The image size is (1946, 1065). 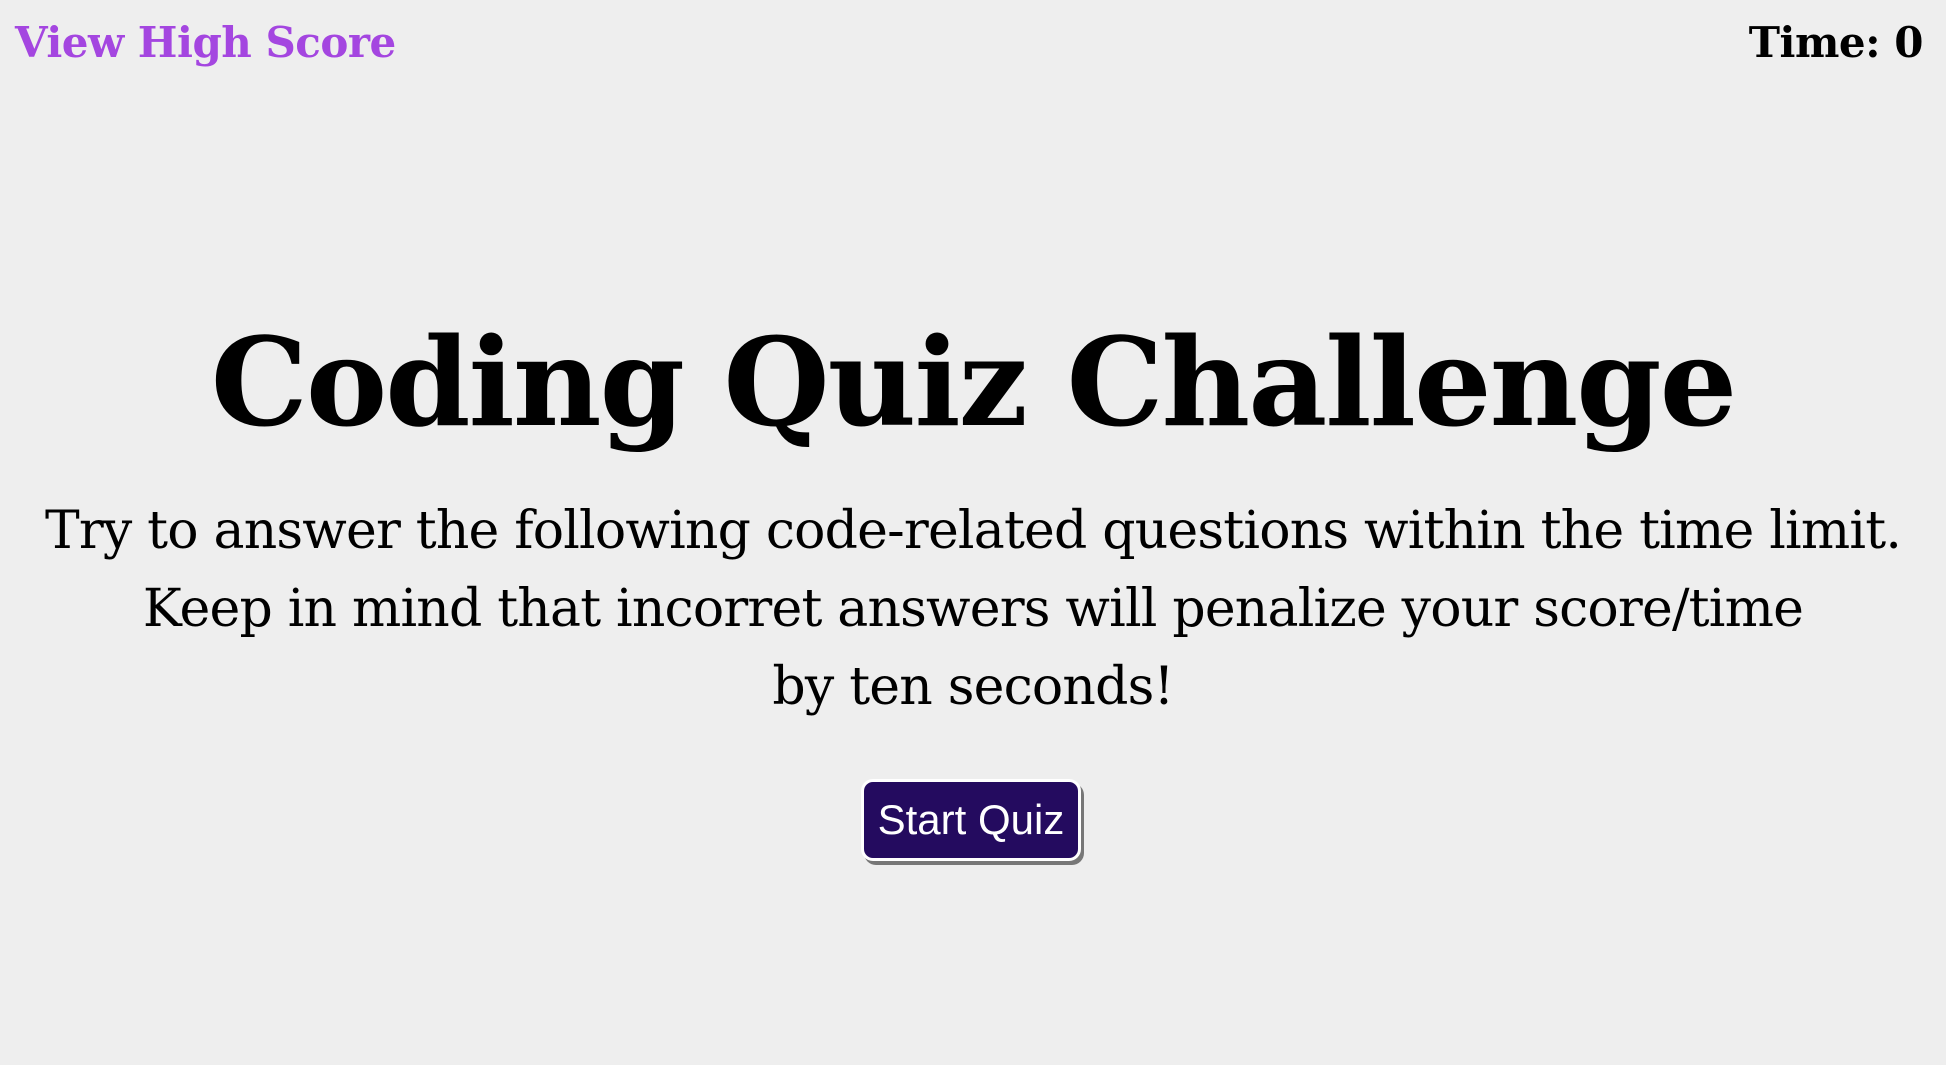 What do you see at coordinates (971, 820) in the screenshot?
I see `start-quiz-button: Start Quiz` at bounding box center [971, 820].